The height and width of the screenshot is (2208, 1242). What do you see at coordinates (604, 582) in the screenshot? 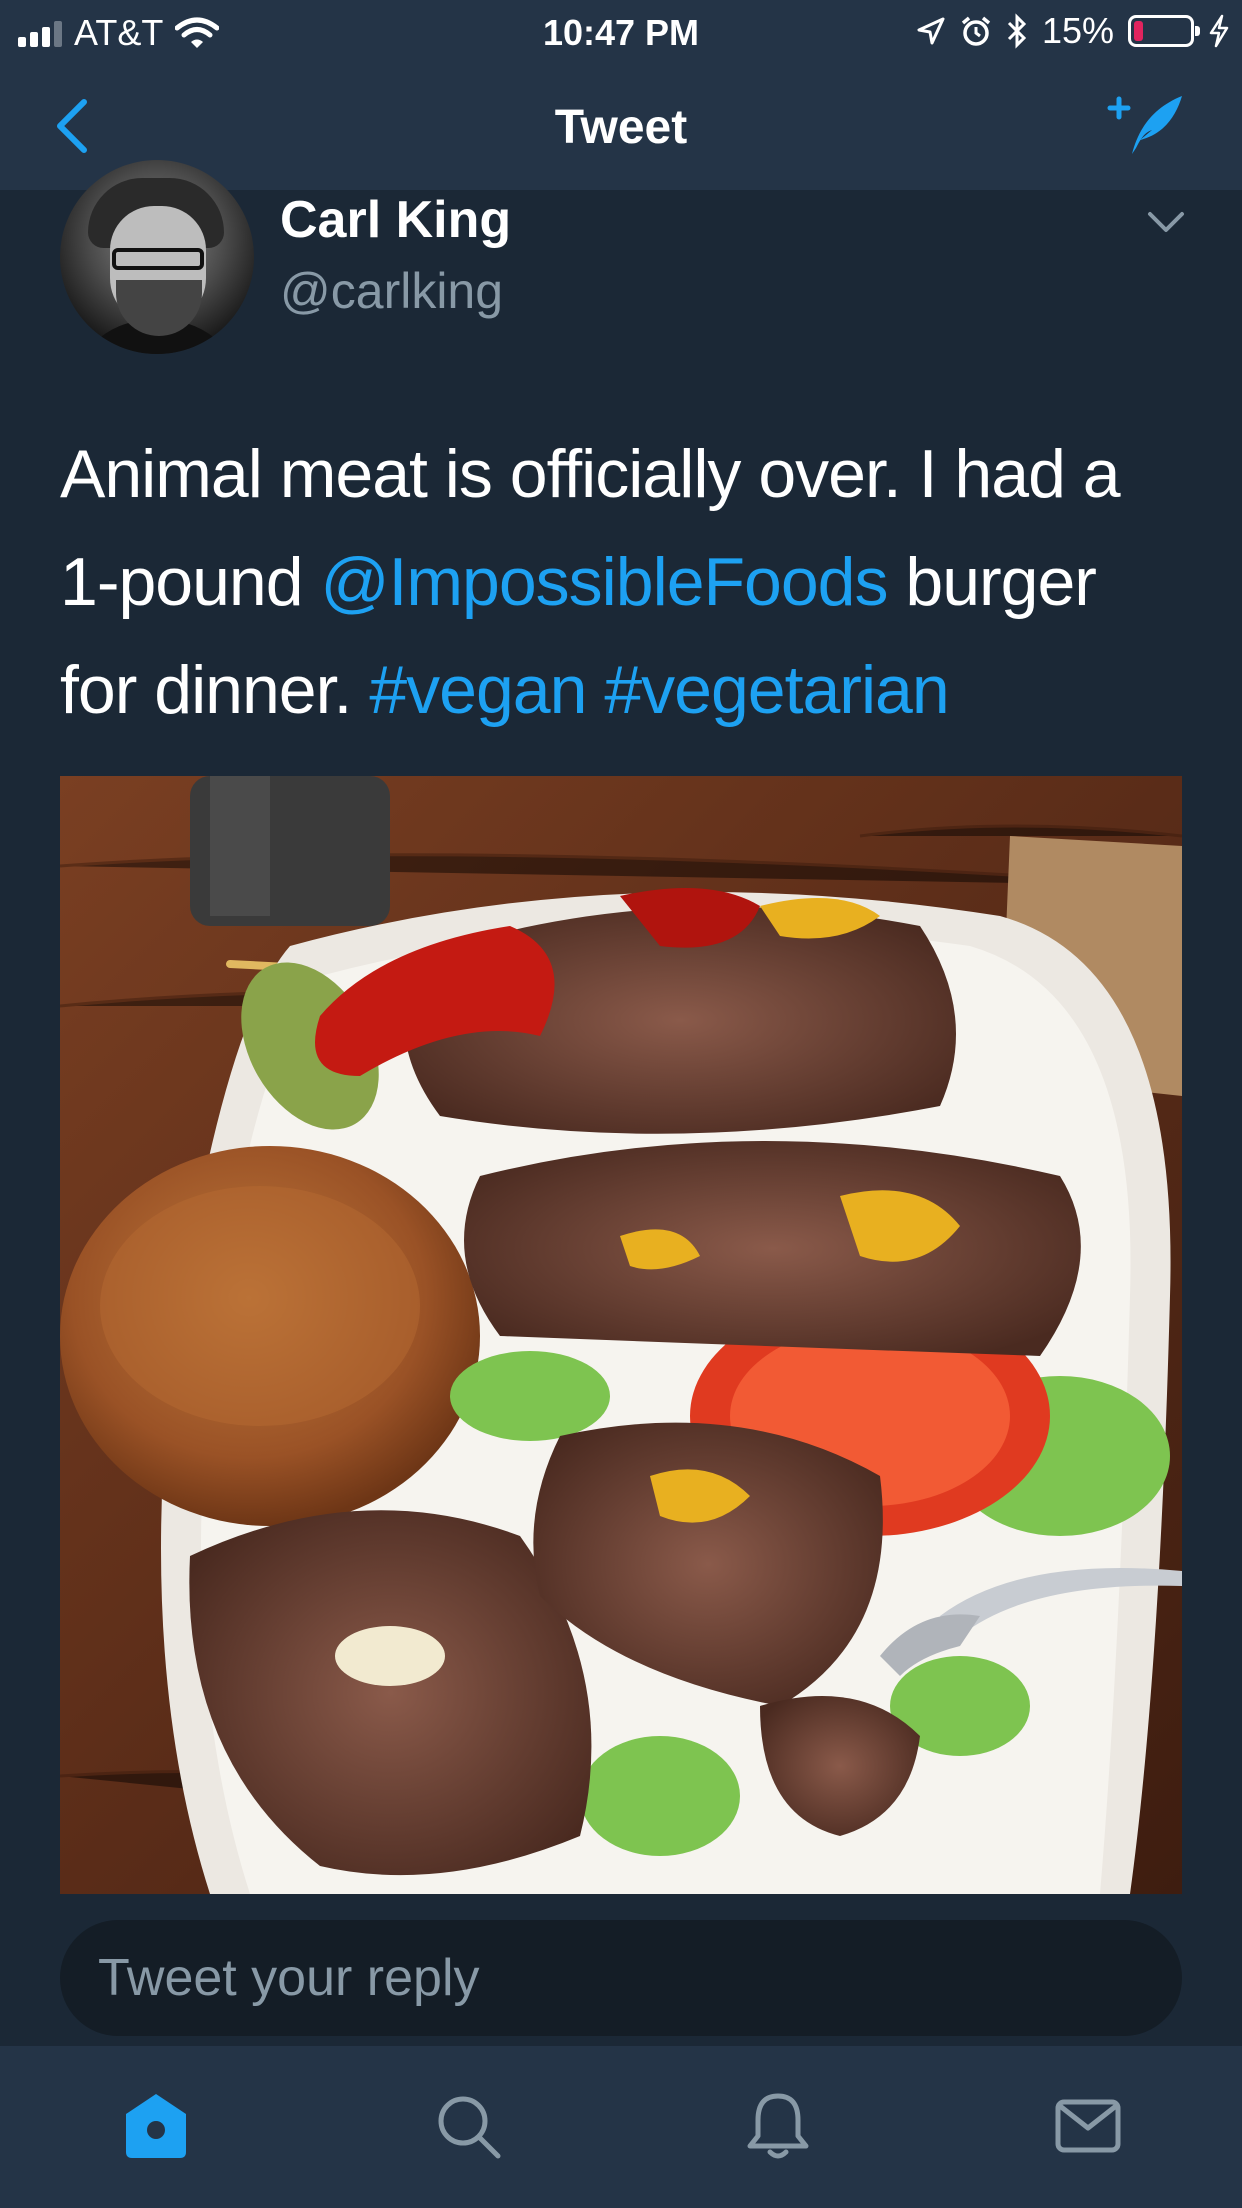
I see `mention-link: @ImpossibleFoods` at bounding box center [604, 582].